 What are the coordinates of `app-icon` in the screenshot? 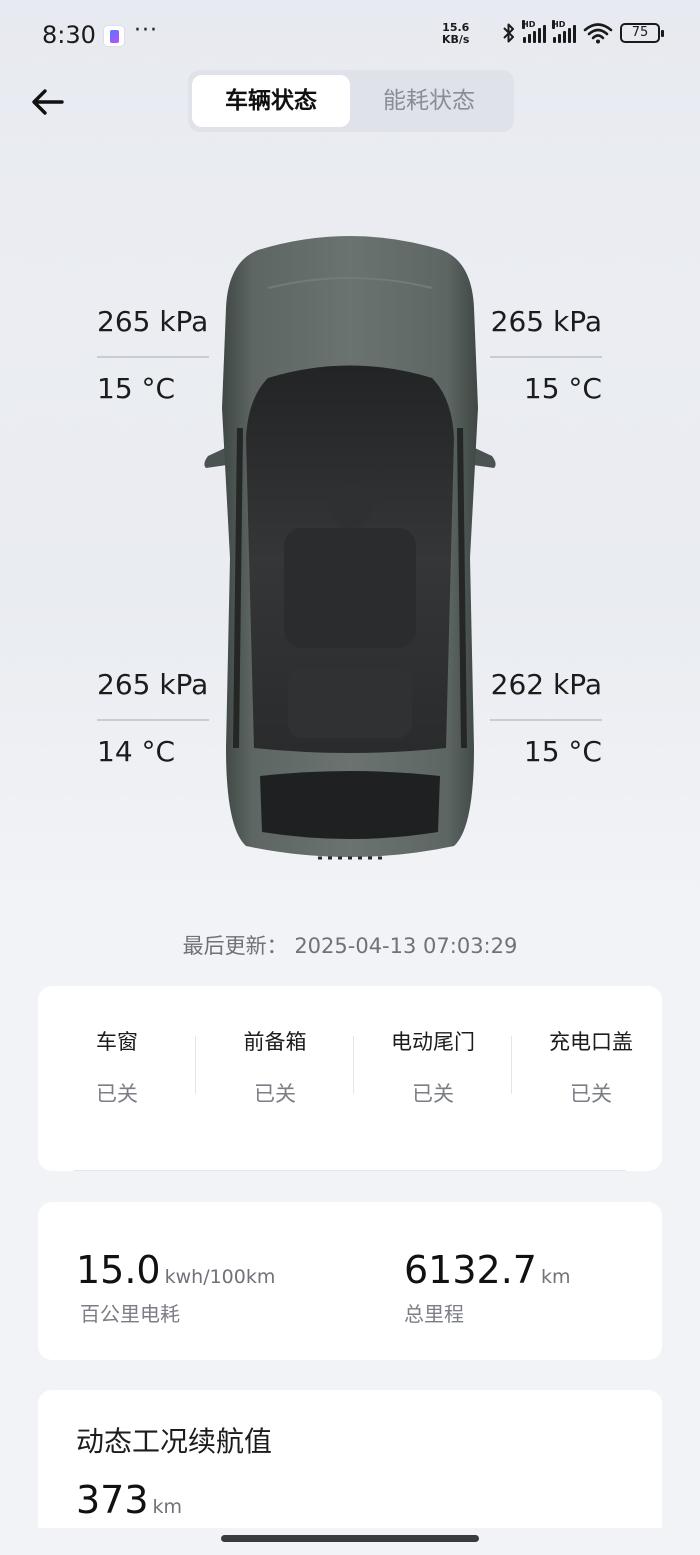 It's located at (114, 36).